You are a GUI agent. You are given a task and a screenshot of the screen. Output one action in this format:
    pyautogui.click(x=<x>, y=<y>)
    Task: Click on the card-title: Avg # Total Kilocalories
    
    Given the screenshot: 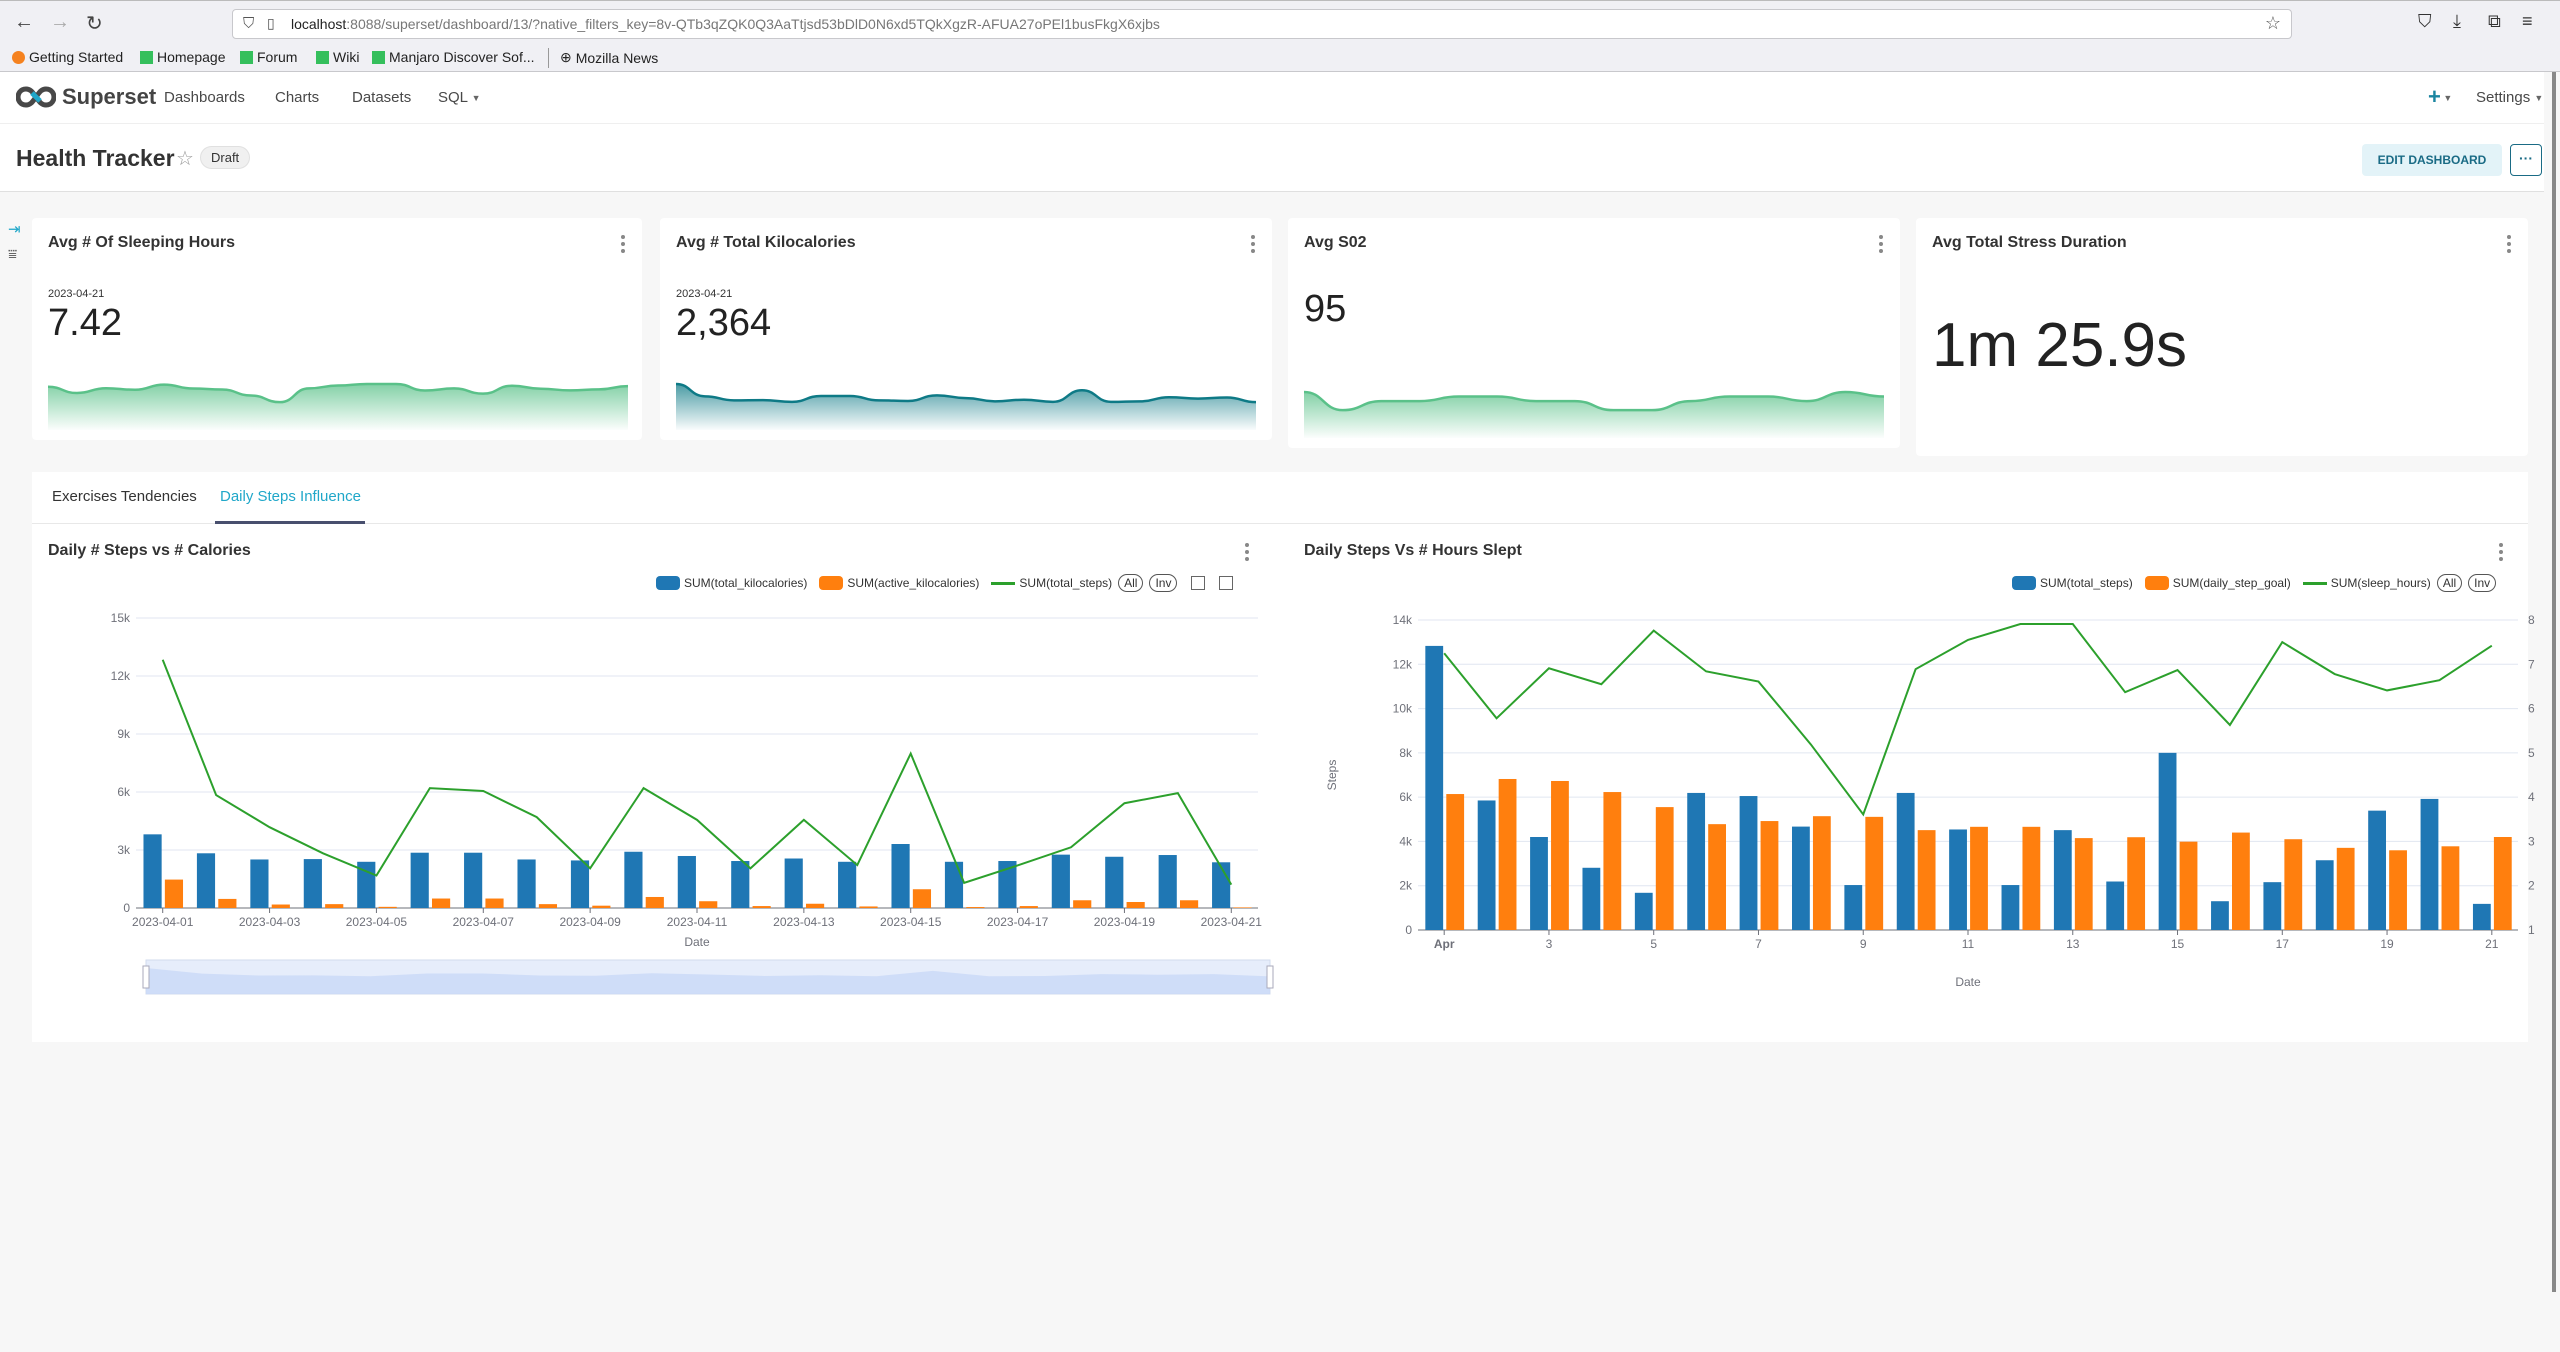 What is the action you would take?
    pyautogui.click(x=766, y=242)
    